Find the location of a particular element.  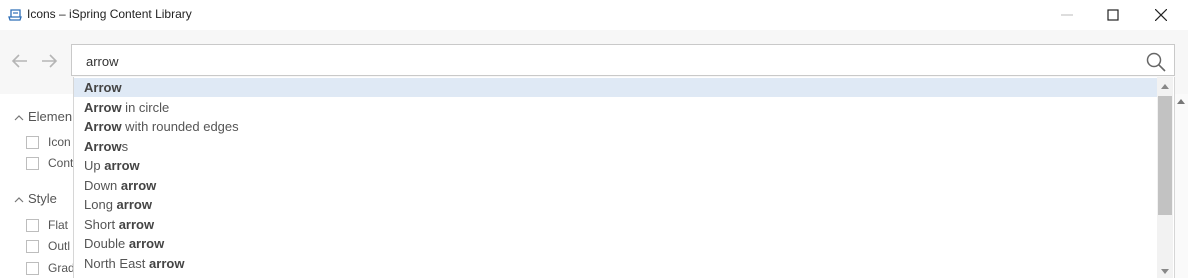

content-checkbox is located at coordinates (32, 163).